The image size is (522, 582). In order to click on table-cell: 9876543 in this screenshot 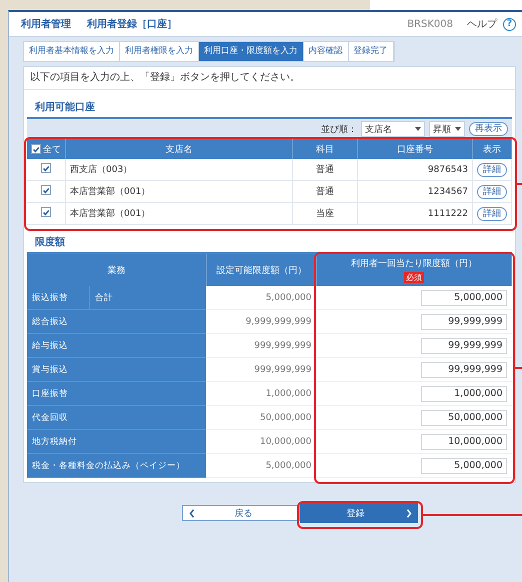, I will do `click(415, 169)`.